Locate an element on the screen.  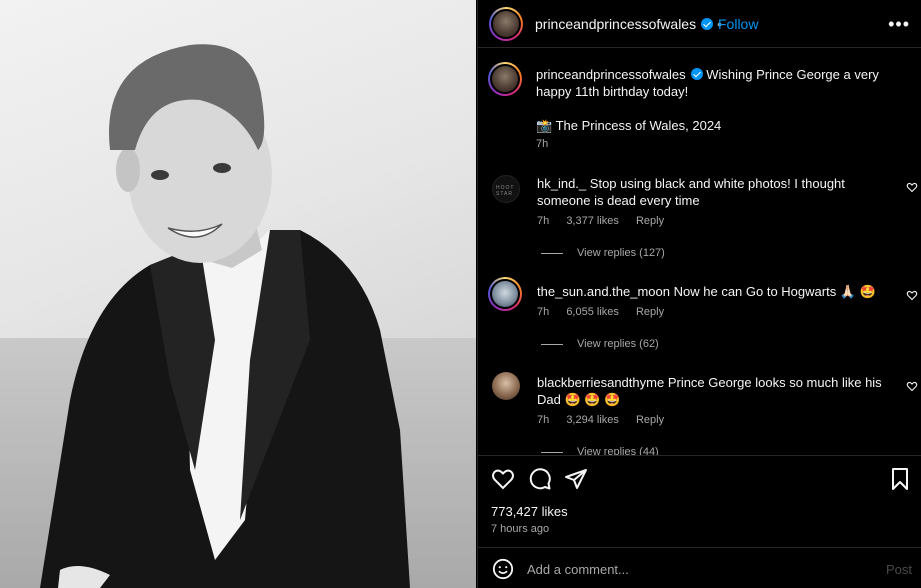
comment-meta: 7h 3,294 likes Reply is located at coordinates (607, 420).